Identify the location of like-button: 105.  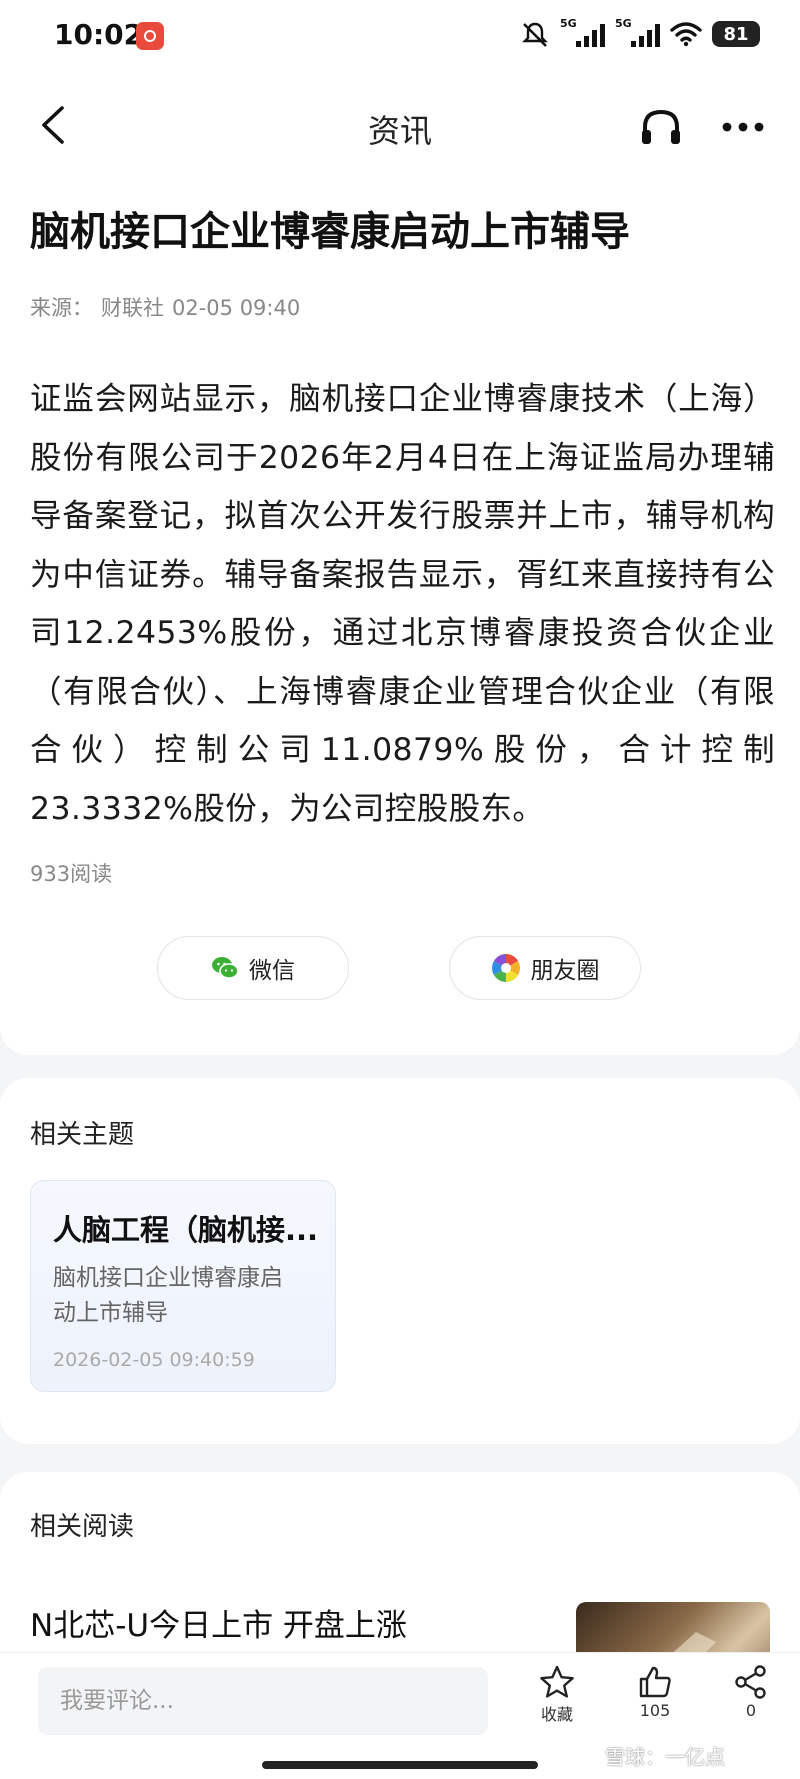
(655, 1692).